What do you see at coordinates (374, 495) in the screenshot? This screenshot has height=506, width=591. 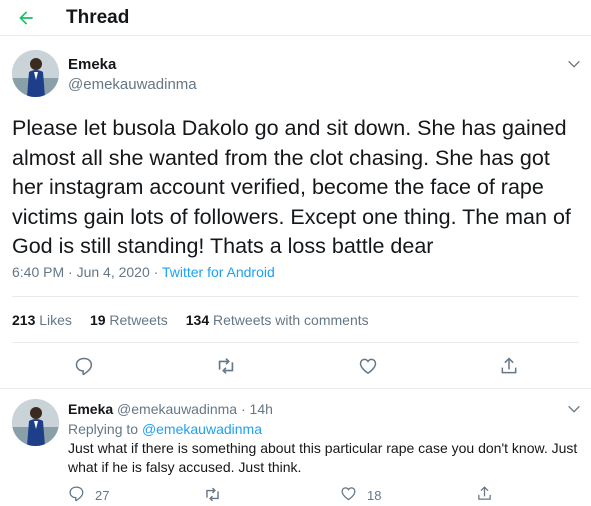 I see `like-count: 18` at bounding box center [374, 495].